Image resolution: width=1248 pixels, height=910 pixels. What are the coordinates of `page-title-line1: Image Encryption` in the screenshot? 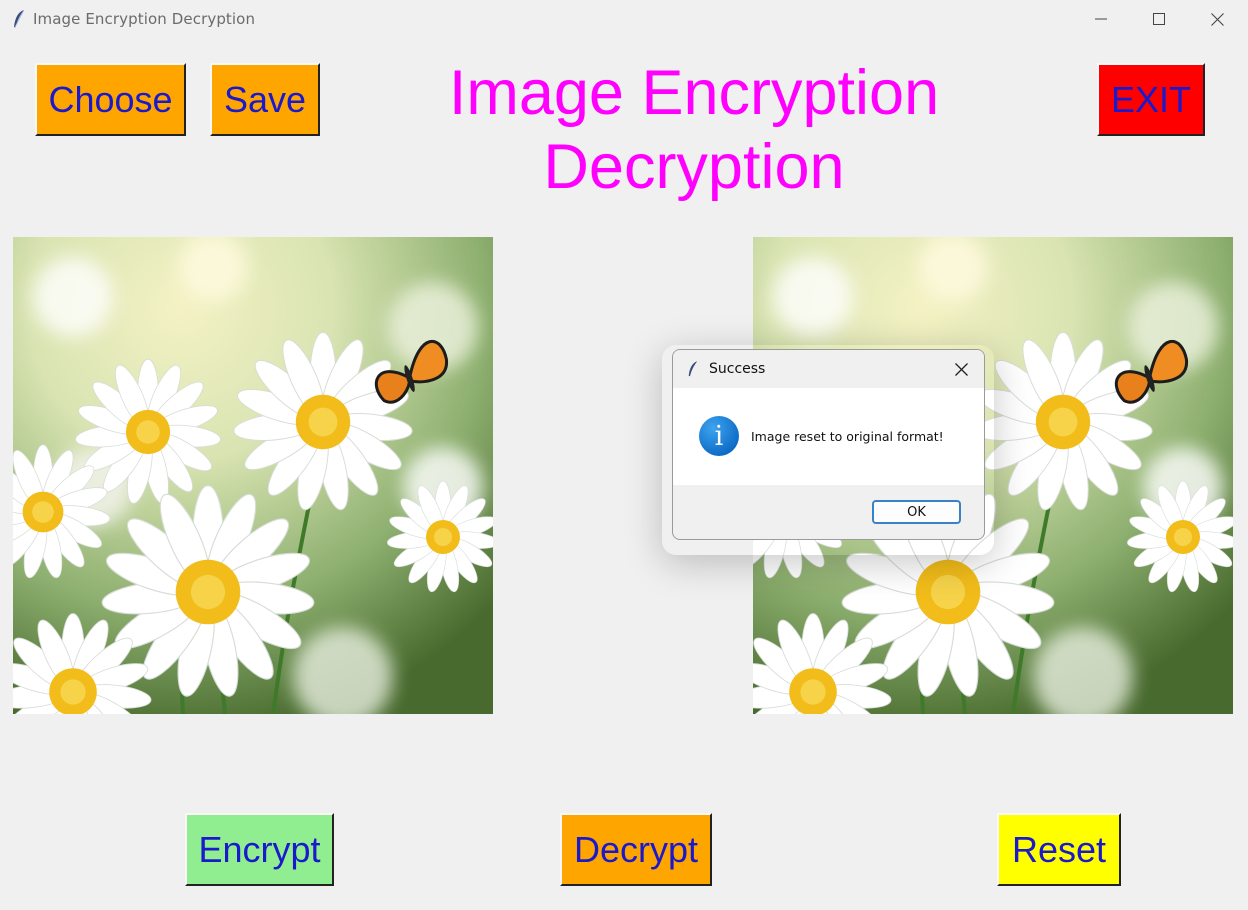 It's located at (694, 93).